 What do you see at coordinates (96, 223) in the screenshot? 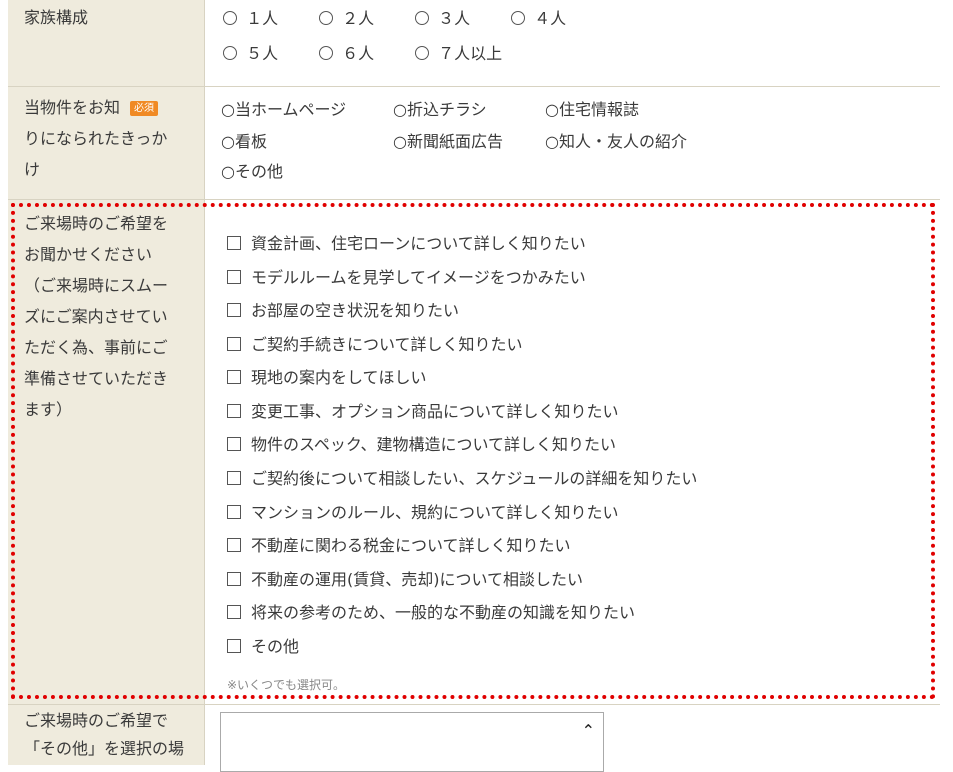
I see `wishes-label-line: ご来場時のご希望を` at bounding box center [96, 223].